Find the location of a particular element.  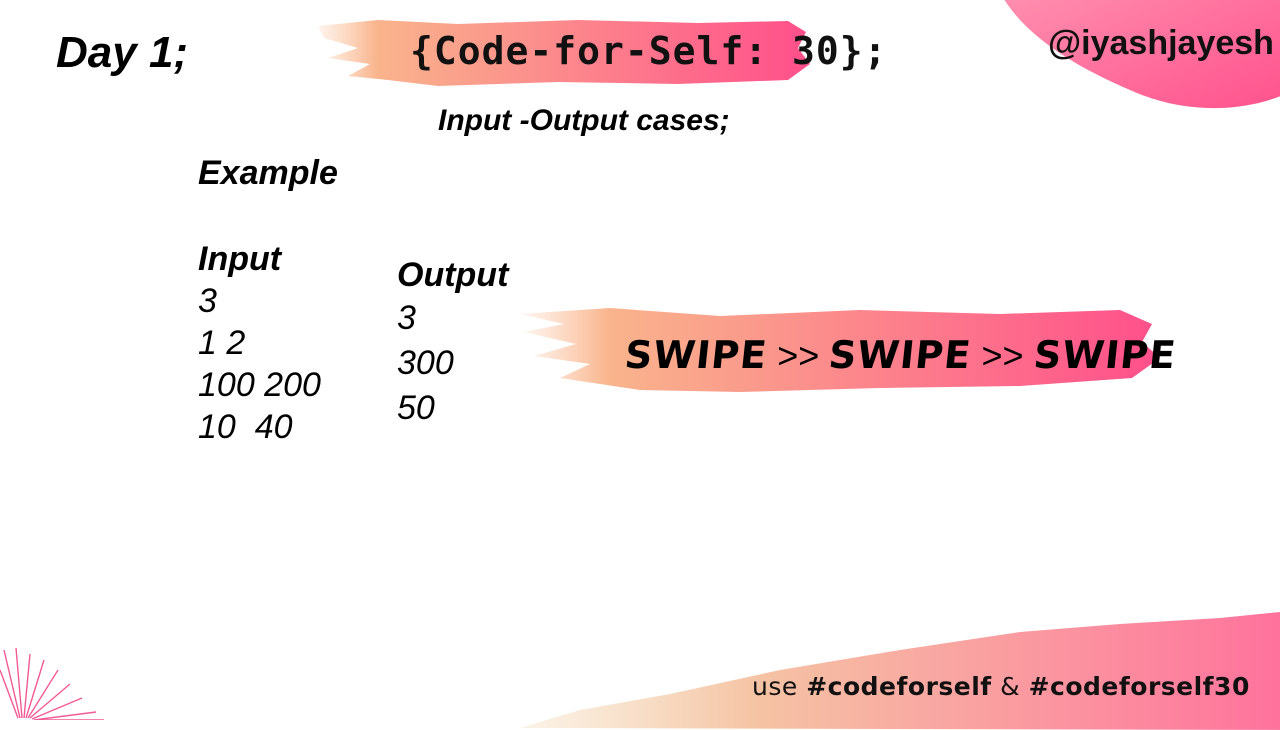

hashtag-codeforself30: #codeforself30 is located at coordinates (1139, 686).